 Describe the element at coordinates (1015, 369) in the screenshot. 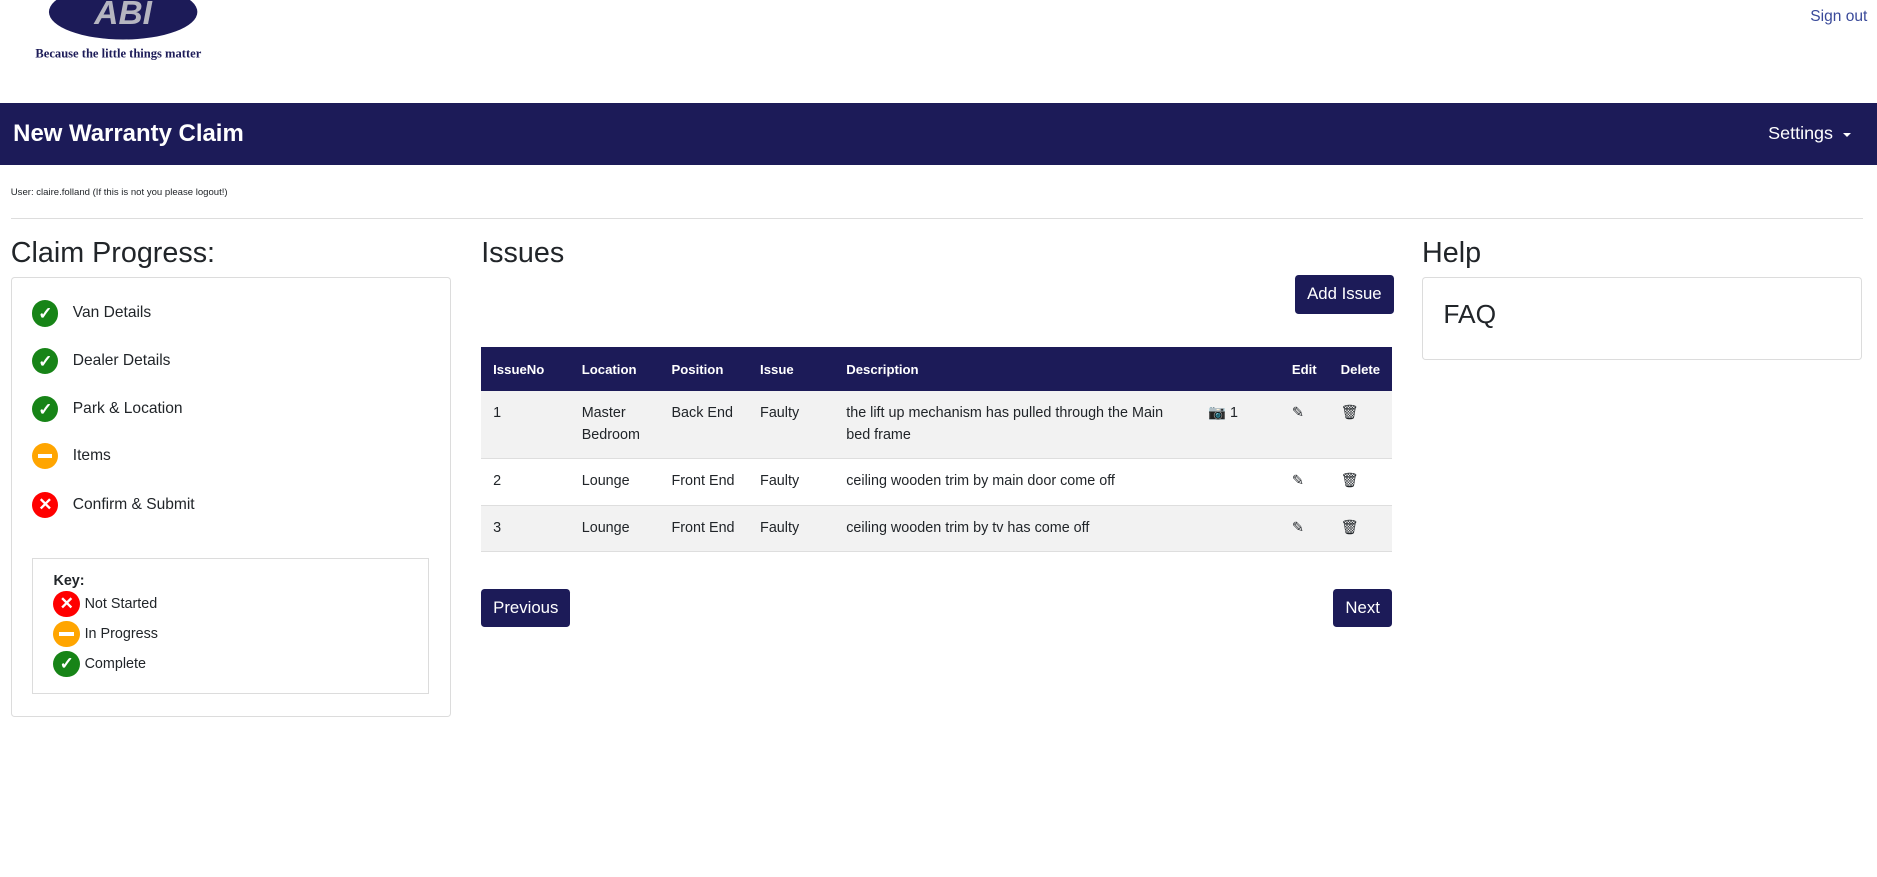

I see `col-description: Description` at that location.